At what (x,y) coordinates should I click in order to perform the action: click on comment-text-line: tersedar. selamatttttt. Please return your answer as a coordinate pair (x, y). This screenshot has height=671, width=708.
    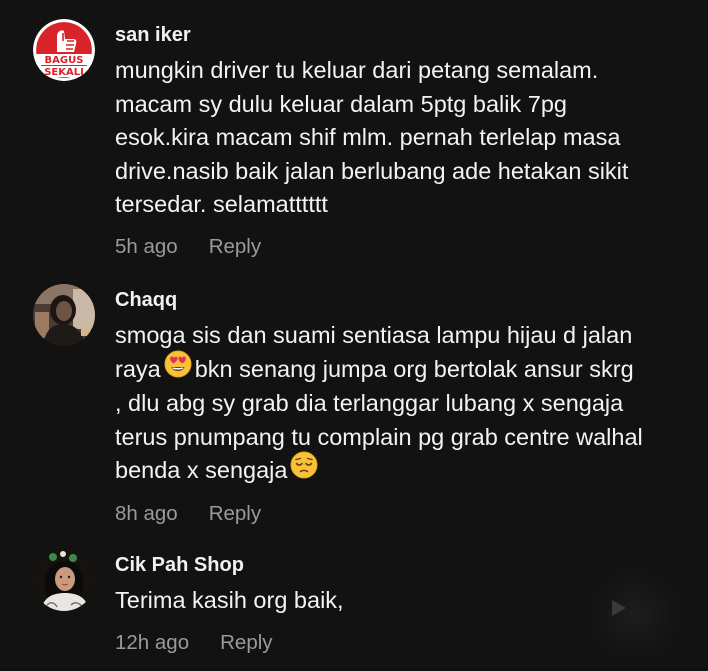
    Looking at the image, I should click on (221, 204).